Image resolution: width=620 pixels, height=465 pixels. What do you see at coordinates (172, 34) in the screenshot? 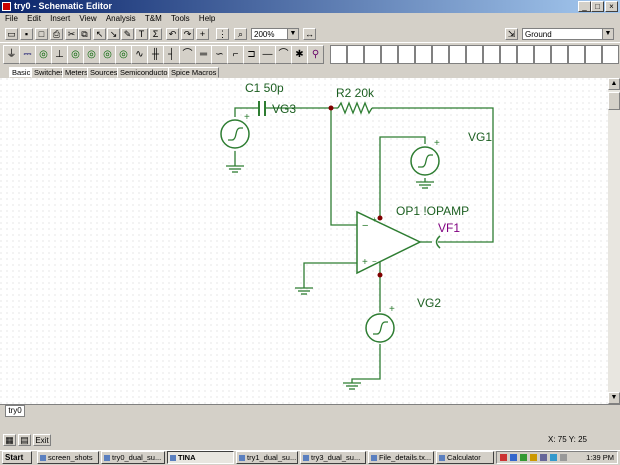
I see `undo-icon: ↶` at bounding box center [172, 34].